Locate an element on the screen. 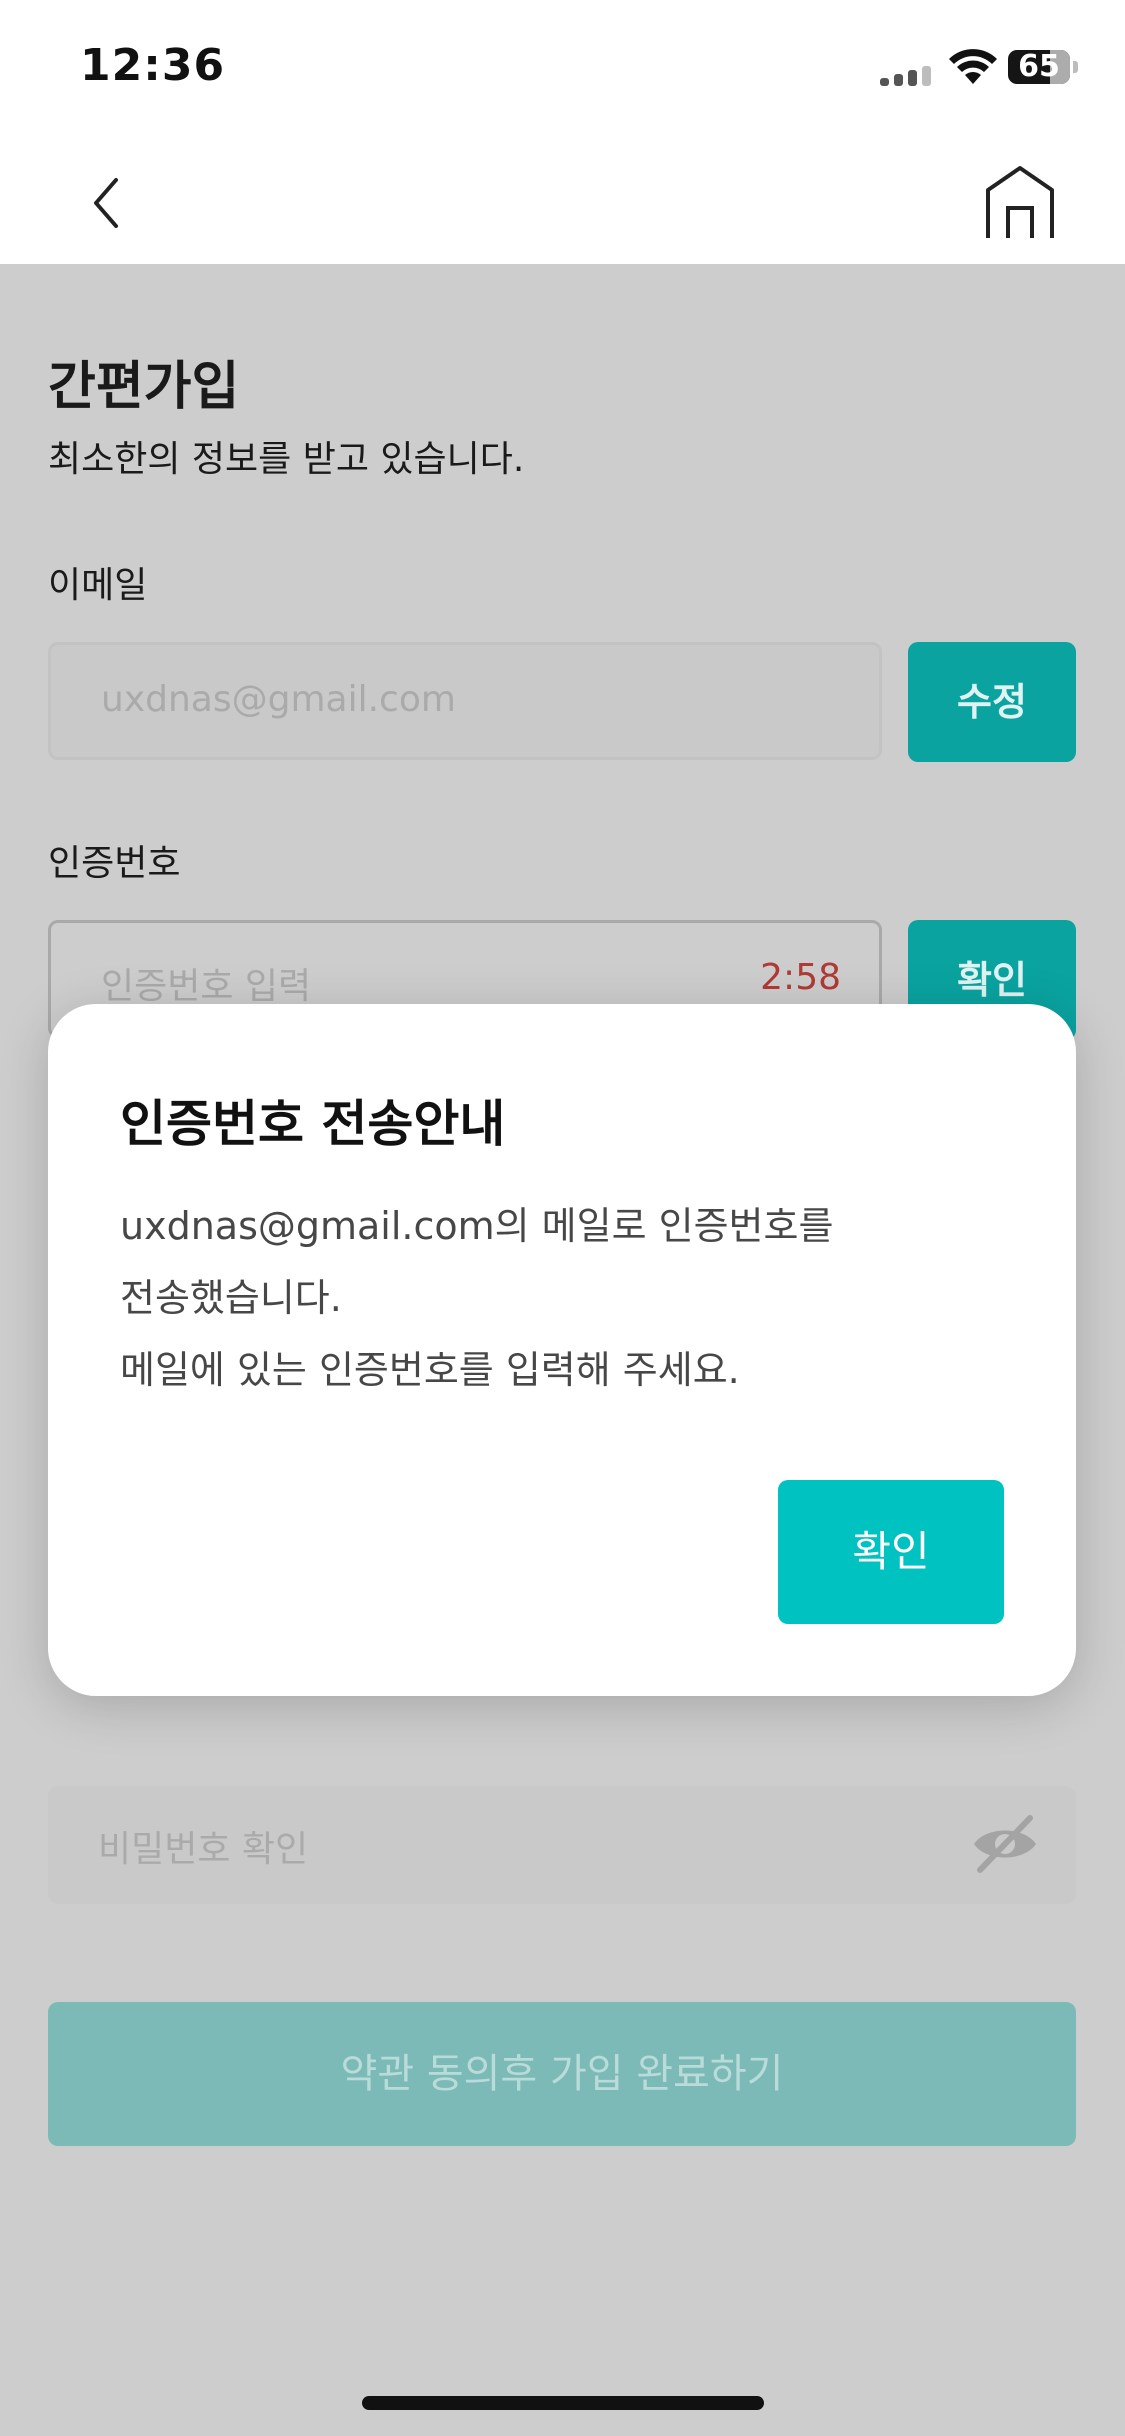  dialog-line: uxdnas@gmail.com의 메일로 인증번호를 is located at coordinates (477, 1226).